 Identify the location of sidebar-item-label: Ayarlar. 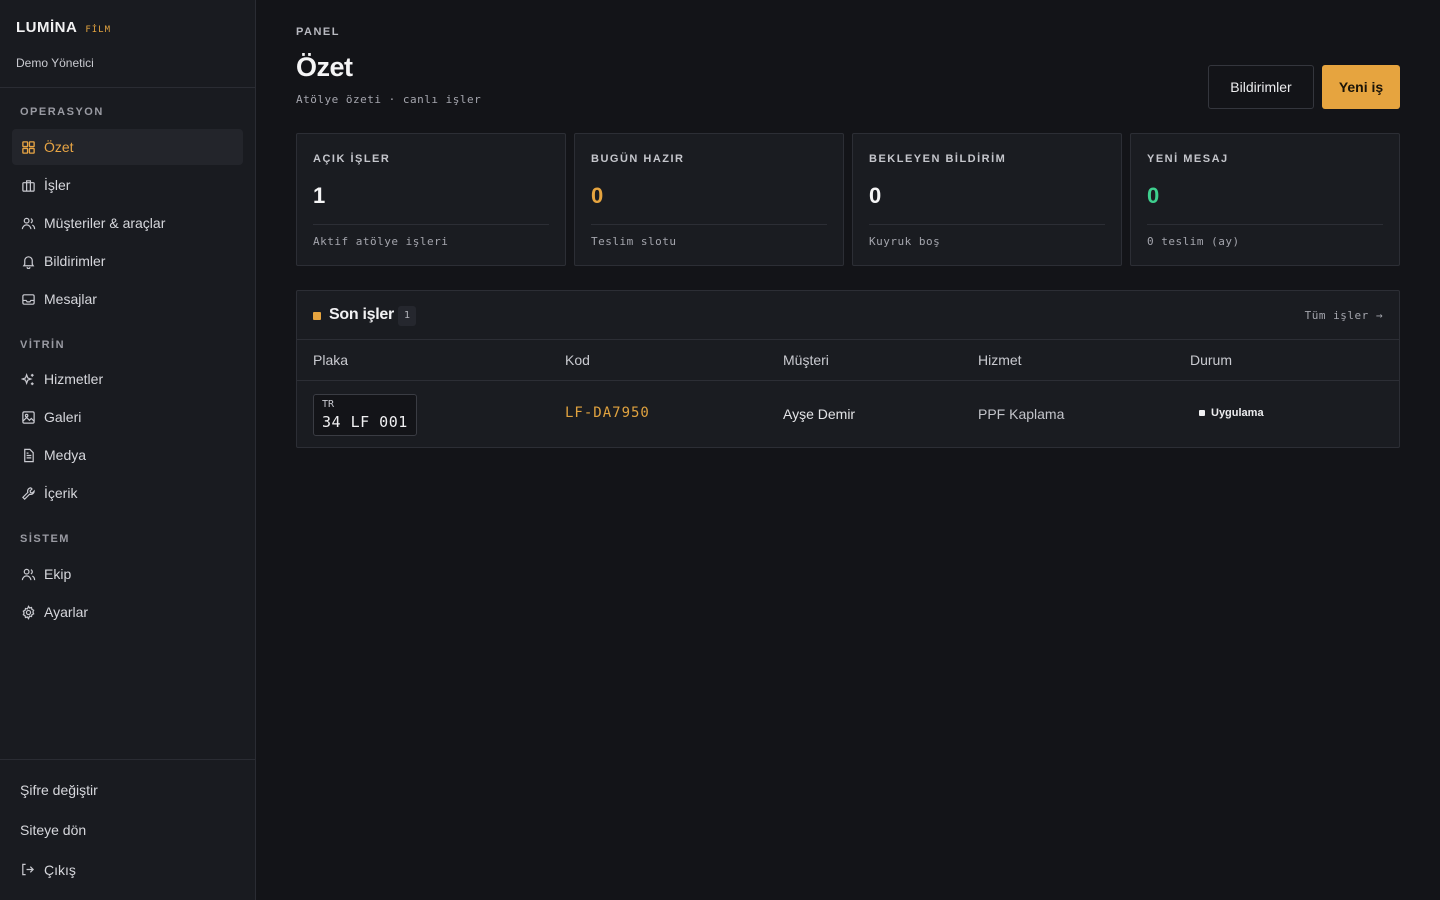
(66, 612).